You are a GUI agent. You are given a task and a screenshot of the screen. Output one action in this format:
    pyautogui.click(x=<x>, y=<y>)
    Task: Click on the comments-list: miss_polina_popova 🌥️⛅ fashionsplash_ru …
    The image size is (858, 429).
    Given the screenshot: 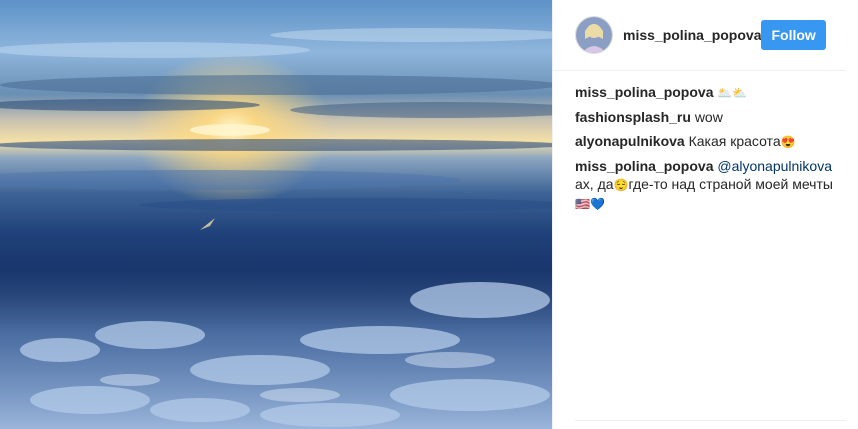 What is the action you would take?
    pyautogui.click(x=705, y=142)
    